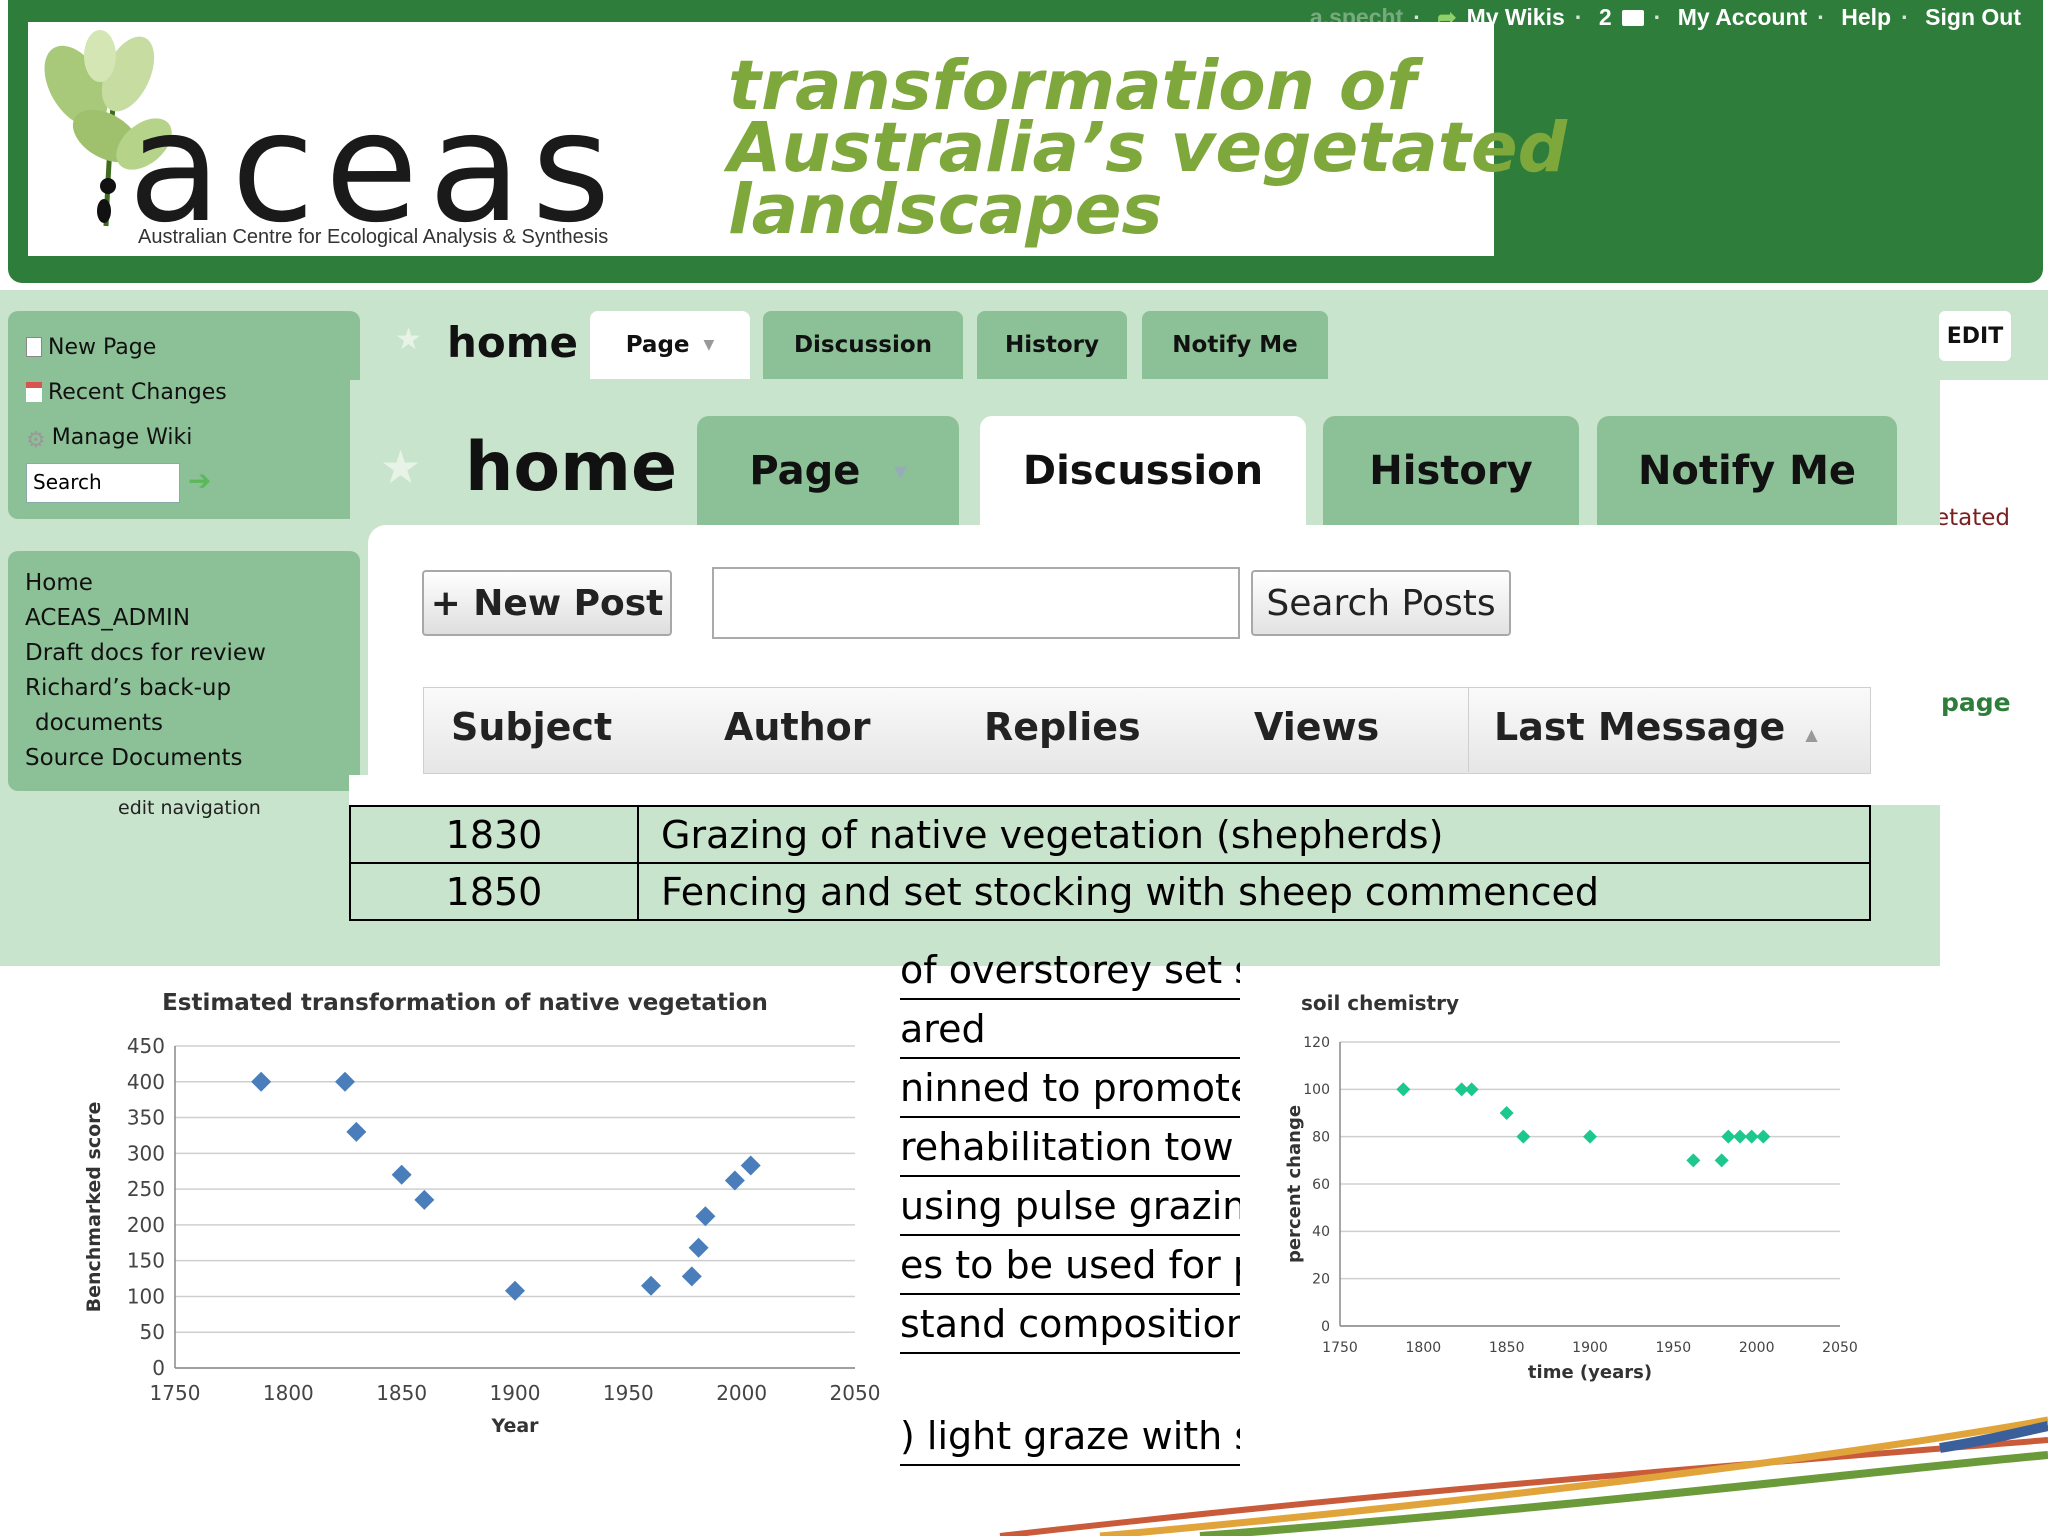 The width and height of the screenshot is (2048, 1536). What do you see at coordinates (1451, 471) in the screenshot?
I see `tab-history-zoomed: History` at bounding box center [1451, 471].